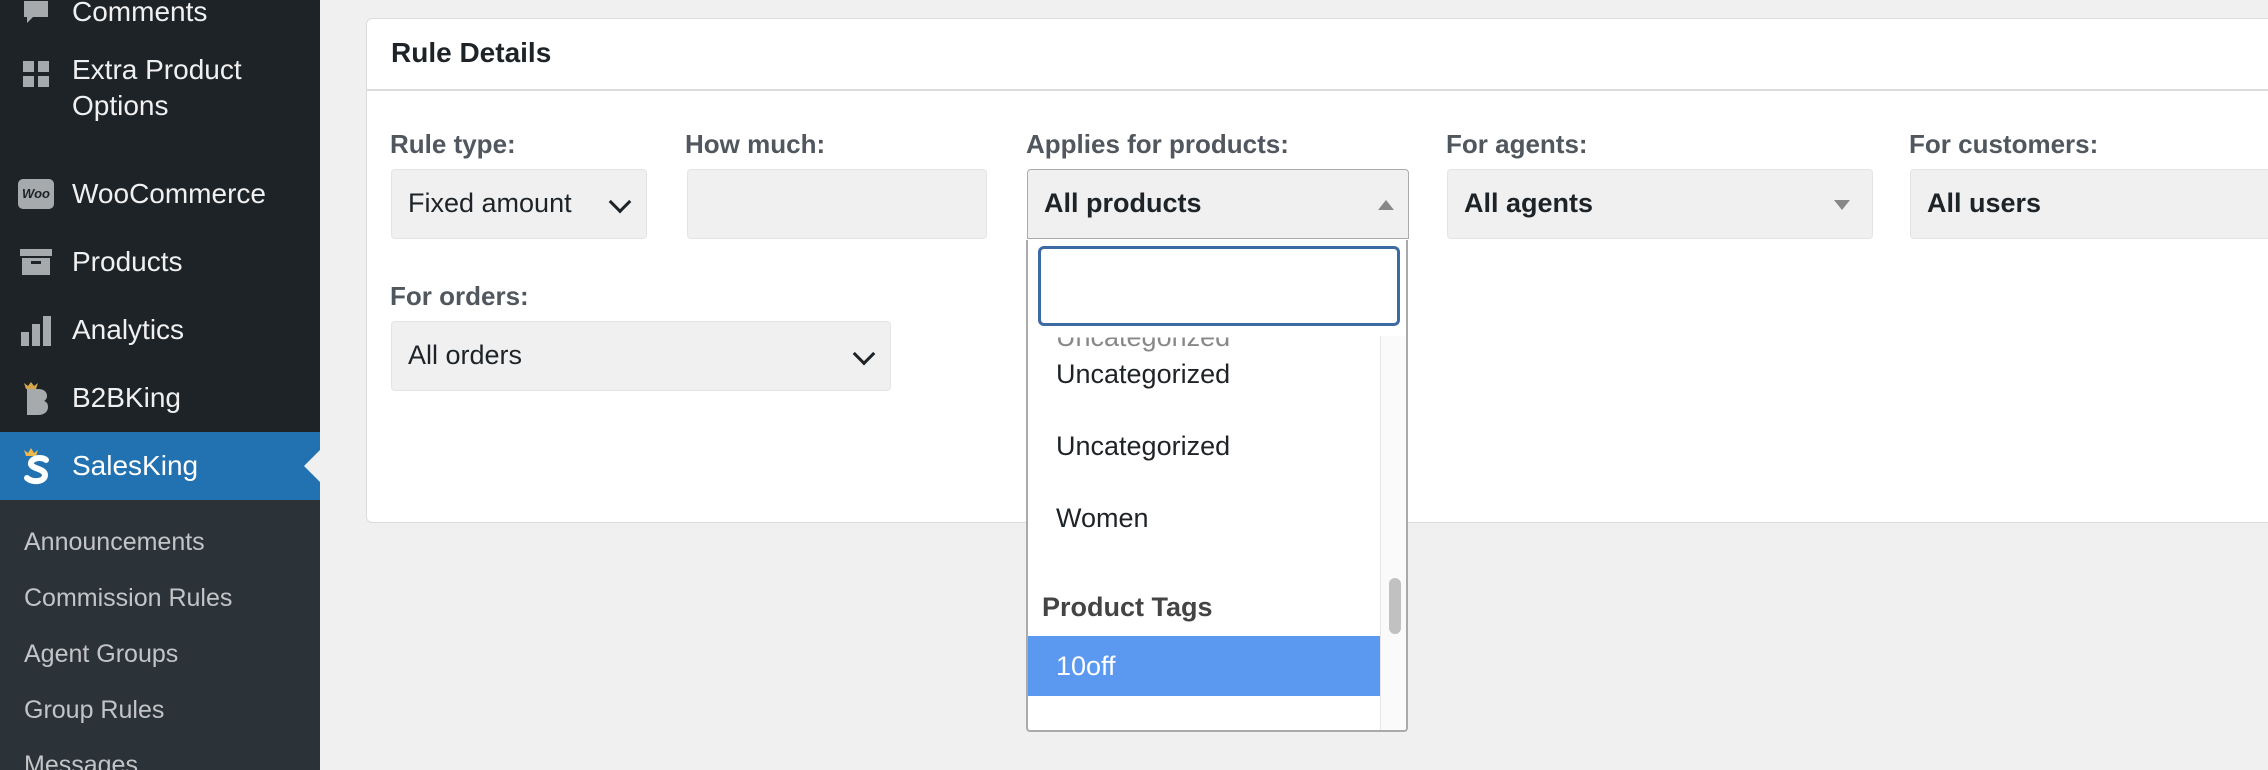  Describe the element at coordinates (36, 262) in the screenshot. I see `archive-icon` at that location.